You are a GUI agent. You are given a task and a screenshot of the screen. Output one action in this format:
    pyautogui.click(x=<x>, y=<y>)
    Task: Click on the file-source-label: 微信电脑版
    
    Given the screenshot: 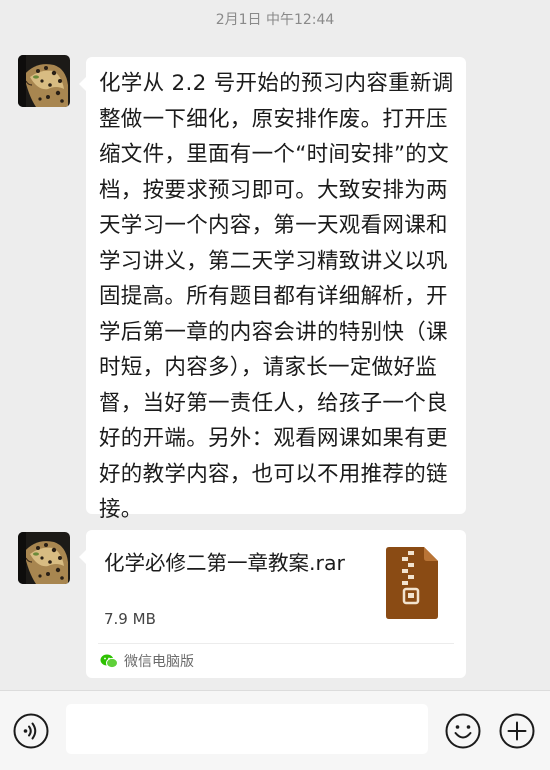 What is the action you would take?
    pyautogui.click(x=159, y=662)
    